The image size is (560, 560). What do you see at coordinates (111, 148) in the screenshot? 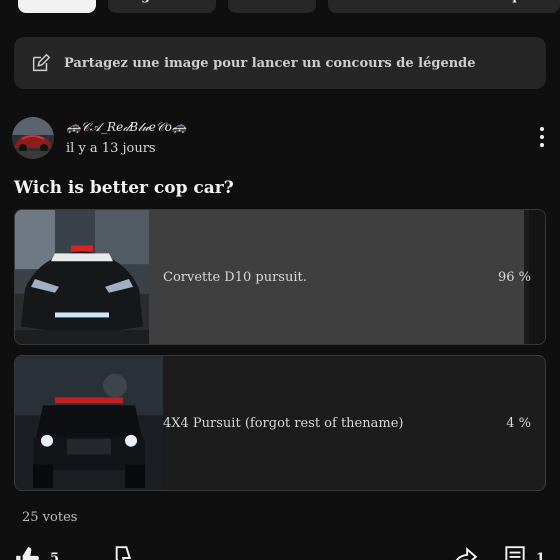
I see `post-timestamp: il y a 13 jours` at bounding box center [111, 148].